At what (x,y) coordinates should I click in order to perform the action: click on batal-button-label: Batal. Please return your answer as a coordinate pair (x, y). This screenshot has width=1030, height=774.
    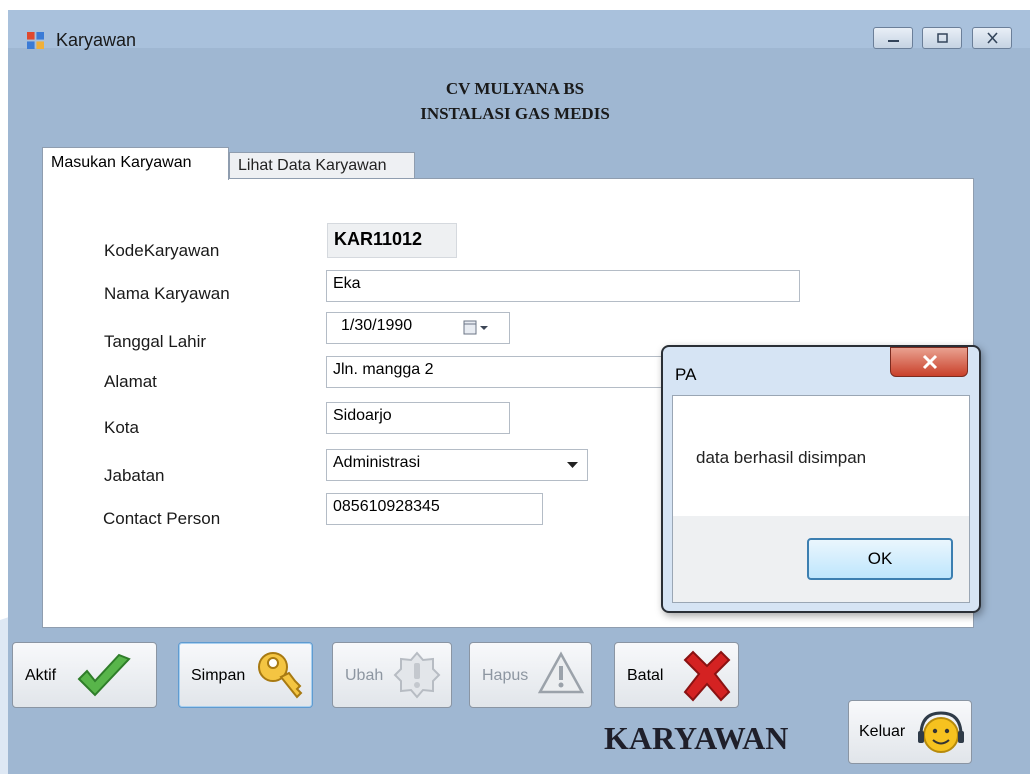
    Looking at the image, I should click on (645, 675).